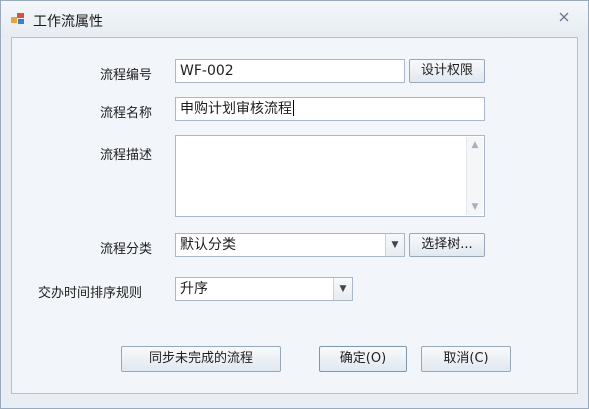  I want to click on category-label: 流程分类, so click(126, 249).